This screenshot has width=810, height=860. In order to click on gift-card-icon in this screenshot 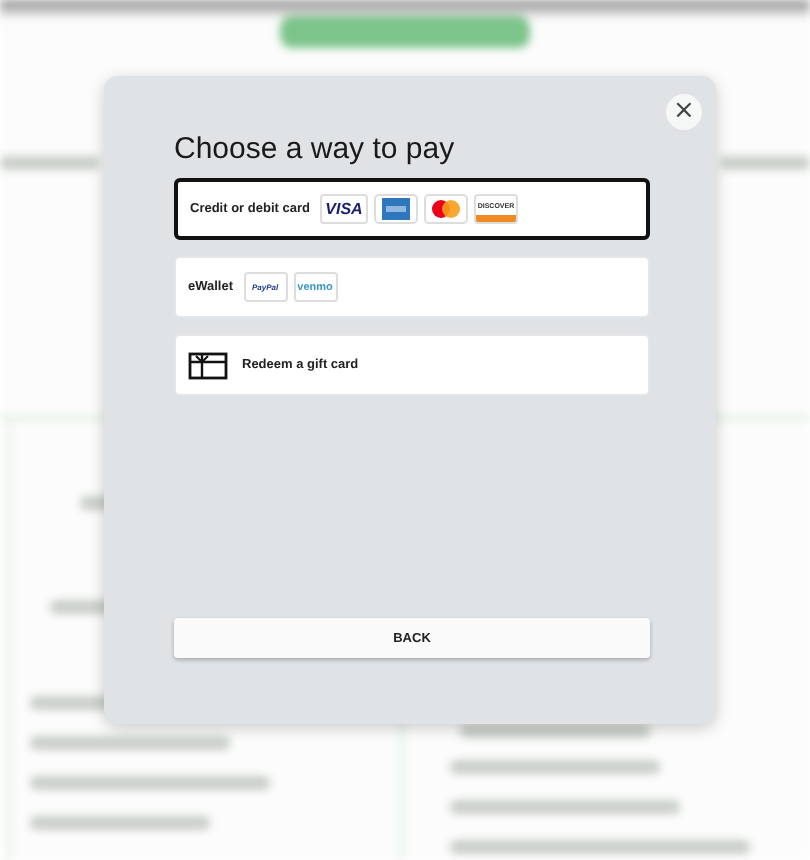, I will do `click(208, 365)`.